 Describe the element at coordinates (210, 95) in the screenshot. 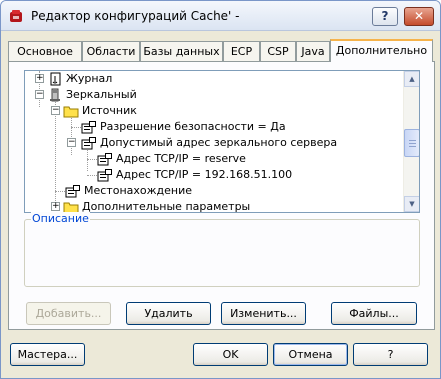

I see `tree-item-mirror: − Зеркальный` at that location.